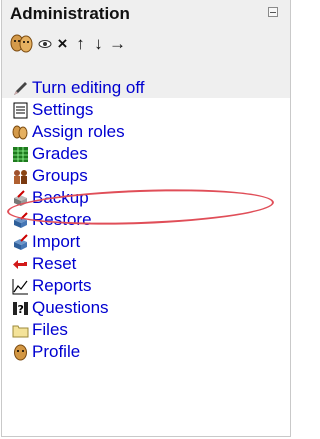 The width and height of the screenshot is (320, 439). What do you see at coordinates (54, 263) in the screenshot?
I see `menu-item-label: Reset` at bounding box center [54, 263].